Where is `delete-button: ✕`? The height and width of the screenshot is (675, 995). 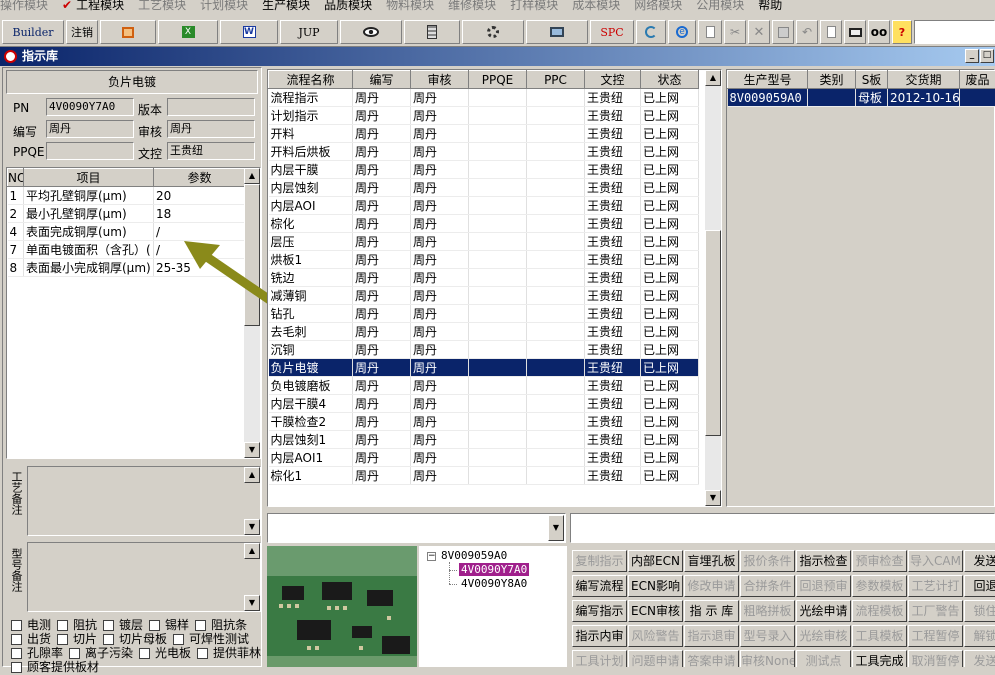 delete-button: ✕ is located at coordinates (759, 32).